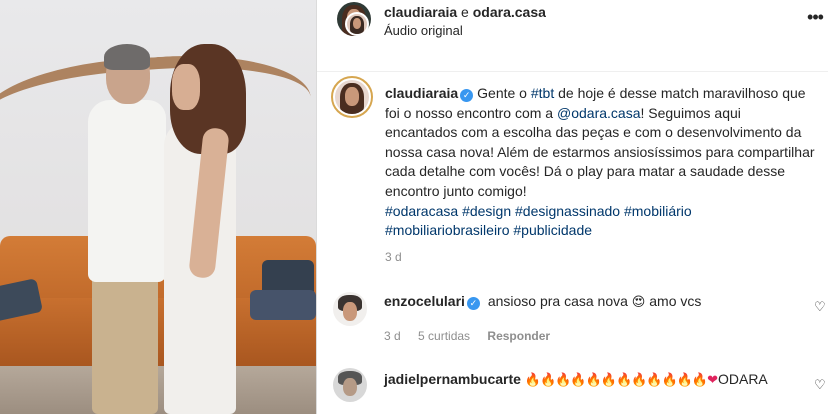 The image size is (828, 414). I want to click on hashtag-tbt: #tbt, so click(542, 93).